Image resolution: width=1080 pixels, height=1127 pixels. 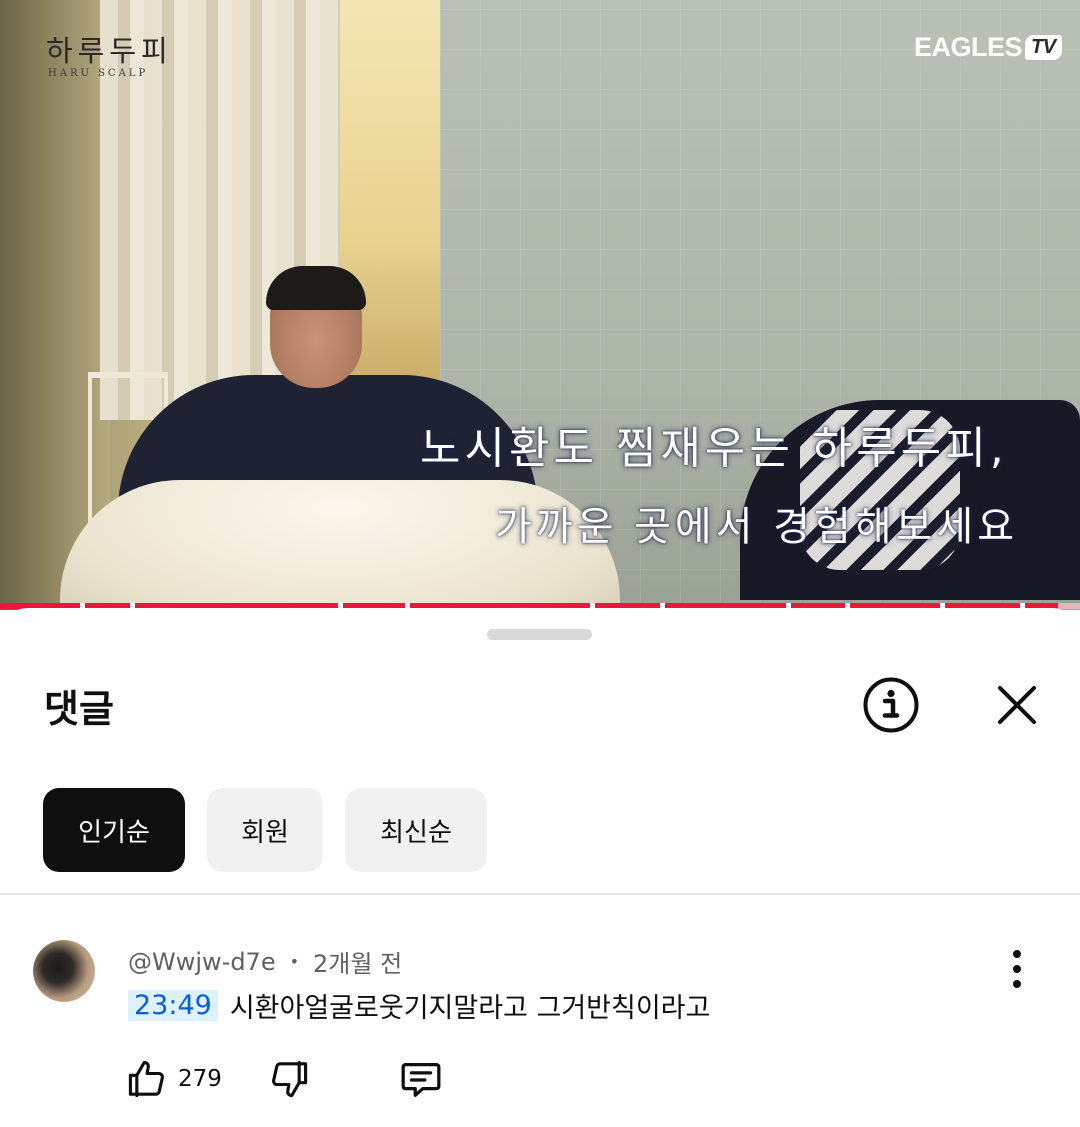 I want to click on info-circle-icon, so click(x=891, y=705).